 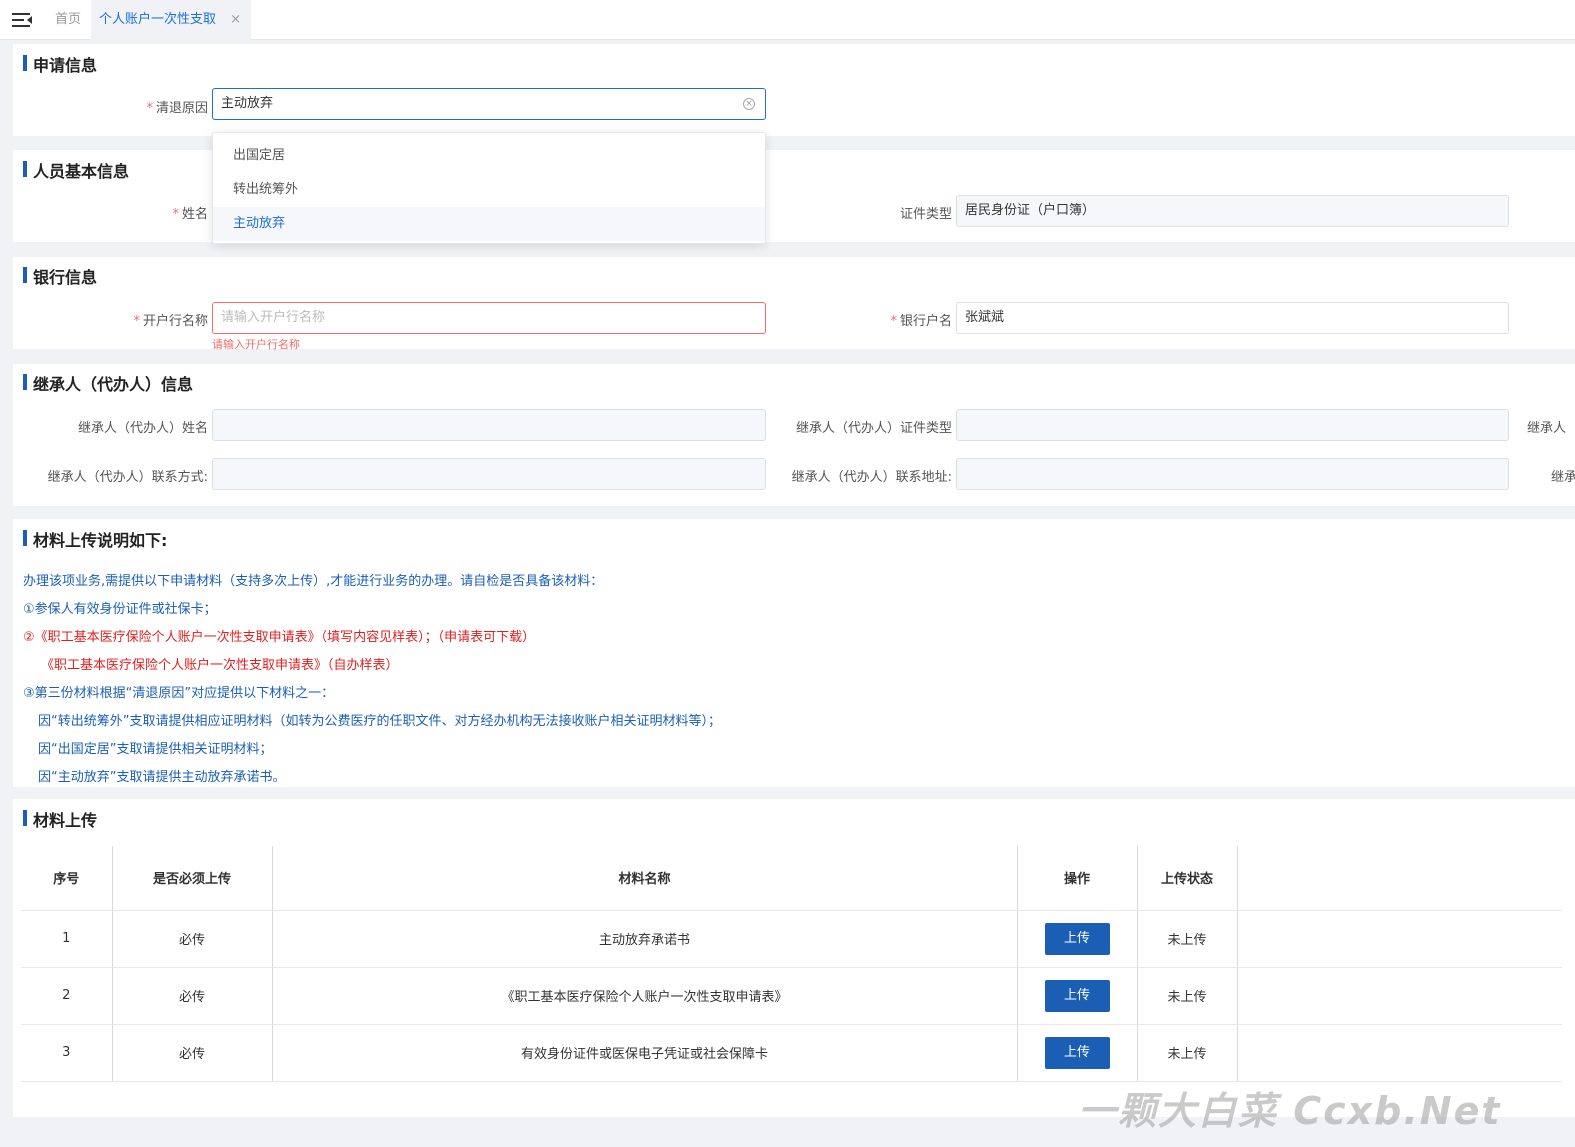 I want to click on row-no: 3, so click(x=67, y=1053).